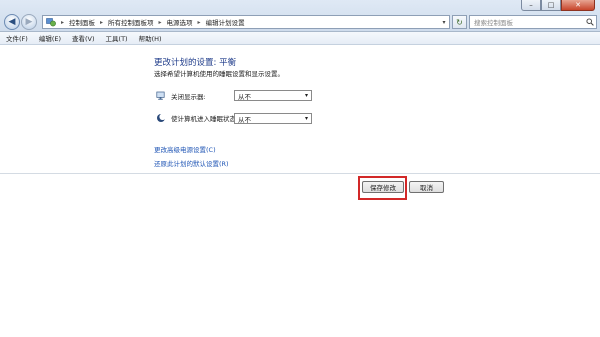  What do you see at coordinates (82, 22) in the screenshot?
I see `breadcrumb-control-panel: 控制面板` at bounding box center [82, 22].